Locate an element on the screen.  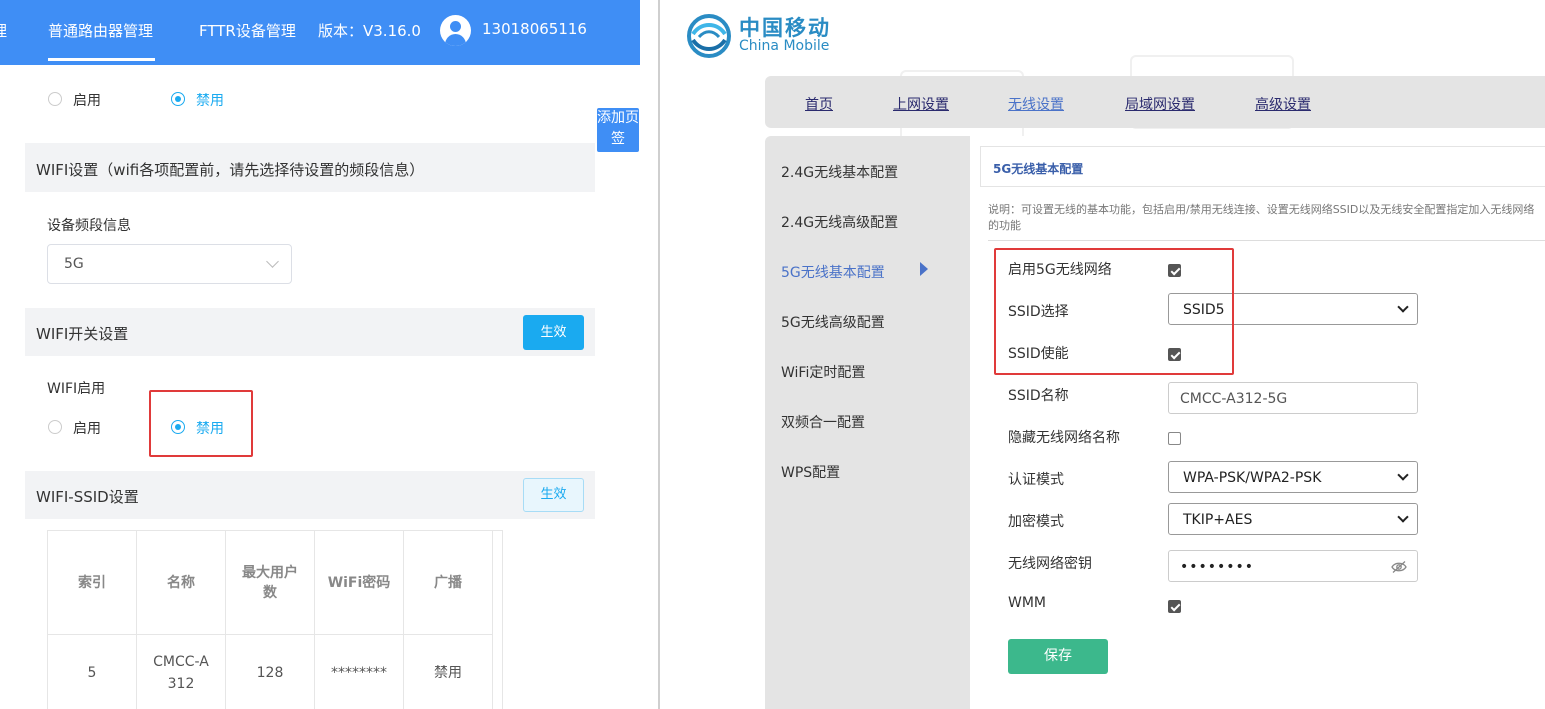
nav-internet: 上网设置 is located at coordinates (921, 104).